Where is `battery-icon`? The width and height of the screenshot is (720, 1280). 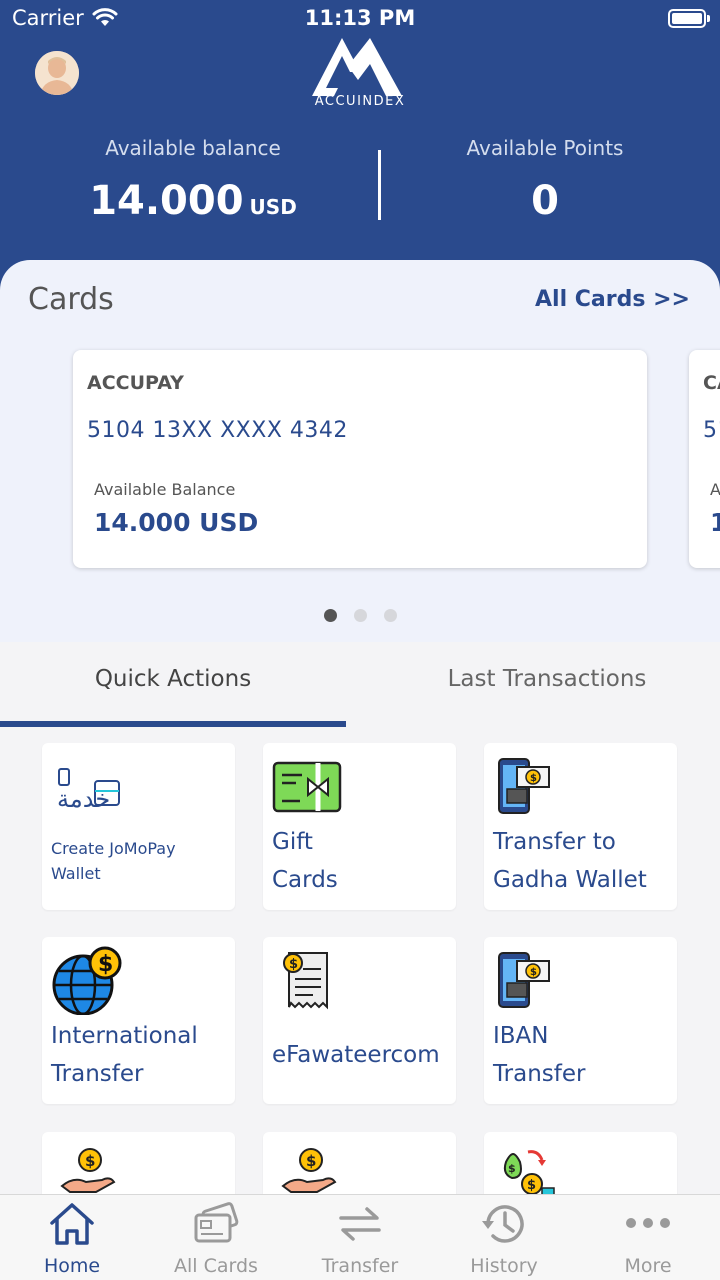 battery-icon is located at coordinates (689, 18).